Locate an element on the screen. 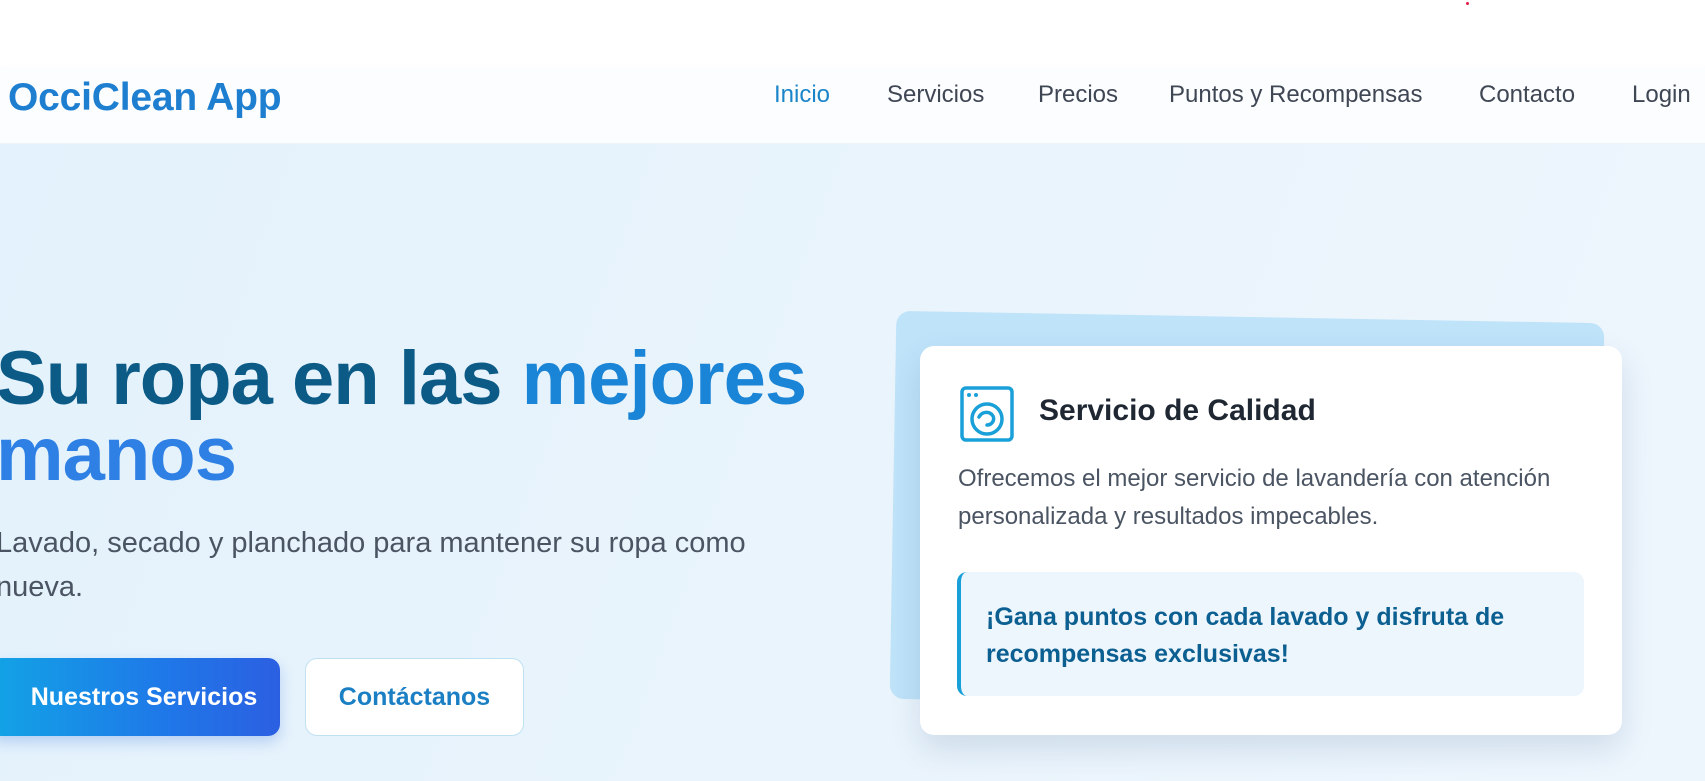 This screenshot has height=781, width=1705. nav-item-servicios: Servicios is located at coordinates (935, 95).